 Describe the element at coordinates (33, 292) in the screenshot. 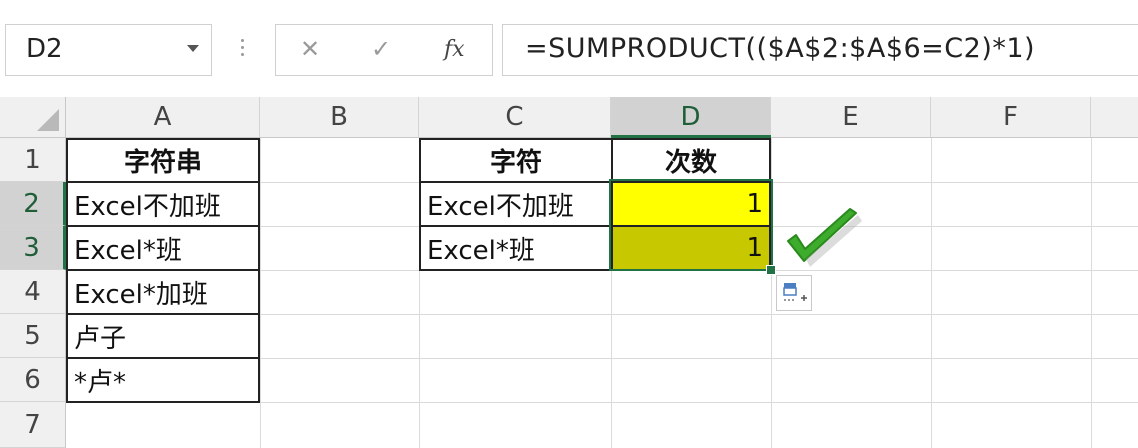

I see `row-header-4: 4` at that location.